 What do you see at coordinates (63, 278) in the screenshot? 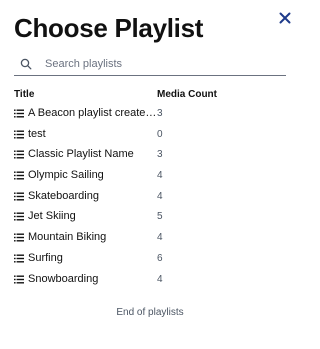
I see `playlist-title: Snowboarding` at bounding box center [63, 278].